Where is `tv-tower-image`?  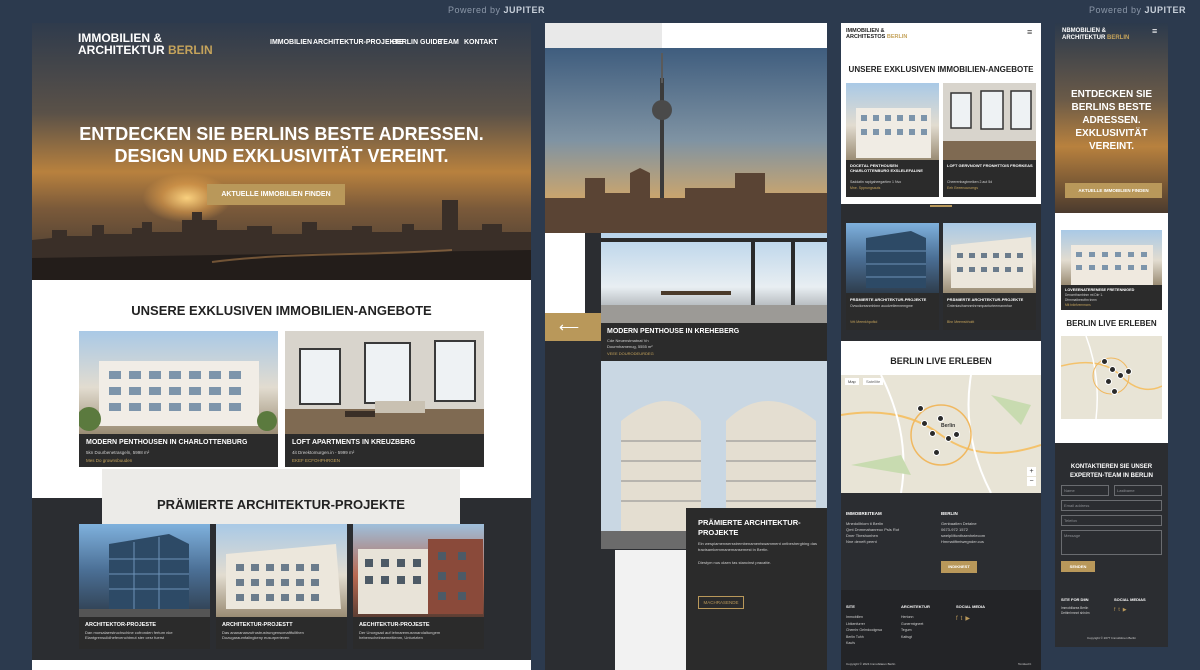 tv-tower-image is located at coordinates (686, 140).